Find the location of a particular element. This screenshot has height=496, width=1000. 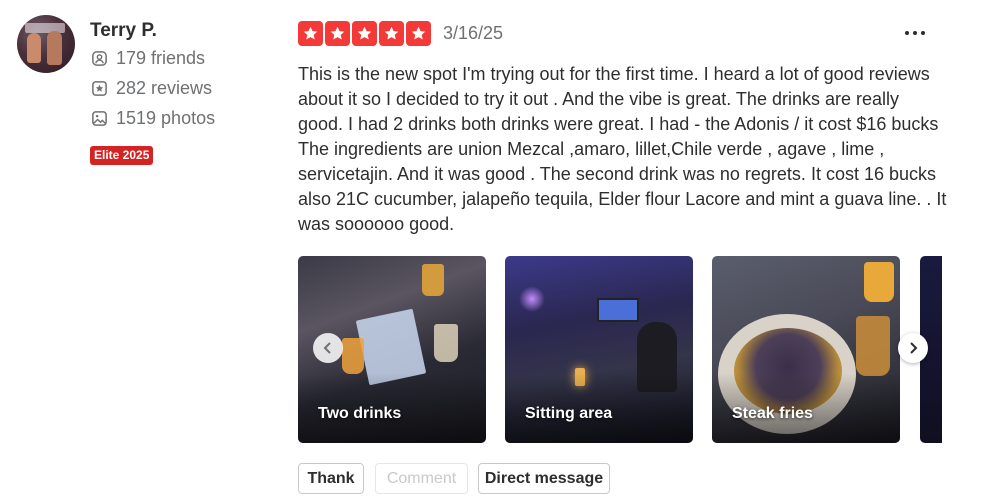

carousel-prev-button is located at coordinates (328, 348).